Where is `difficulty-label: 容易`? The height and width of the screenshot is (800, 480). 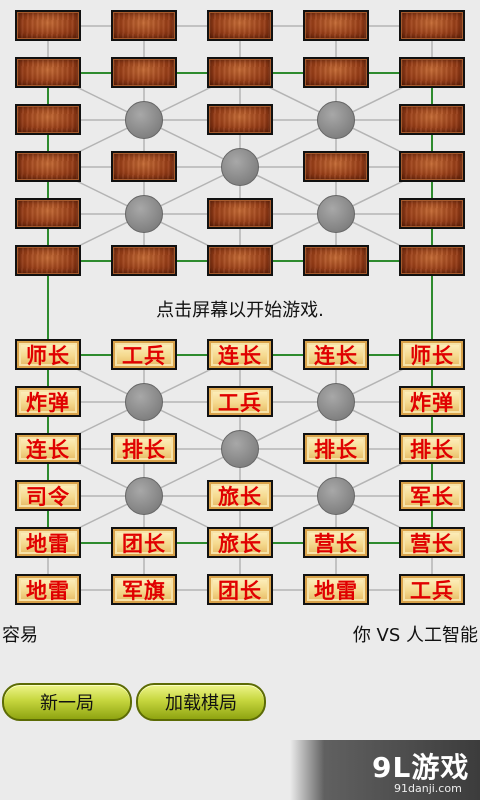 difficulty-label: 容易 is located at coordinates (20, 635).